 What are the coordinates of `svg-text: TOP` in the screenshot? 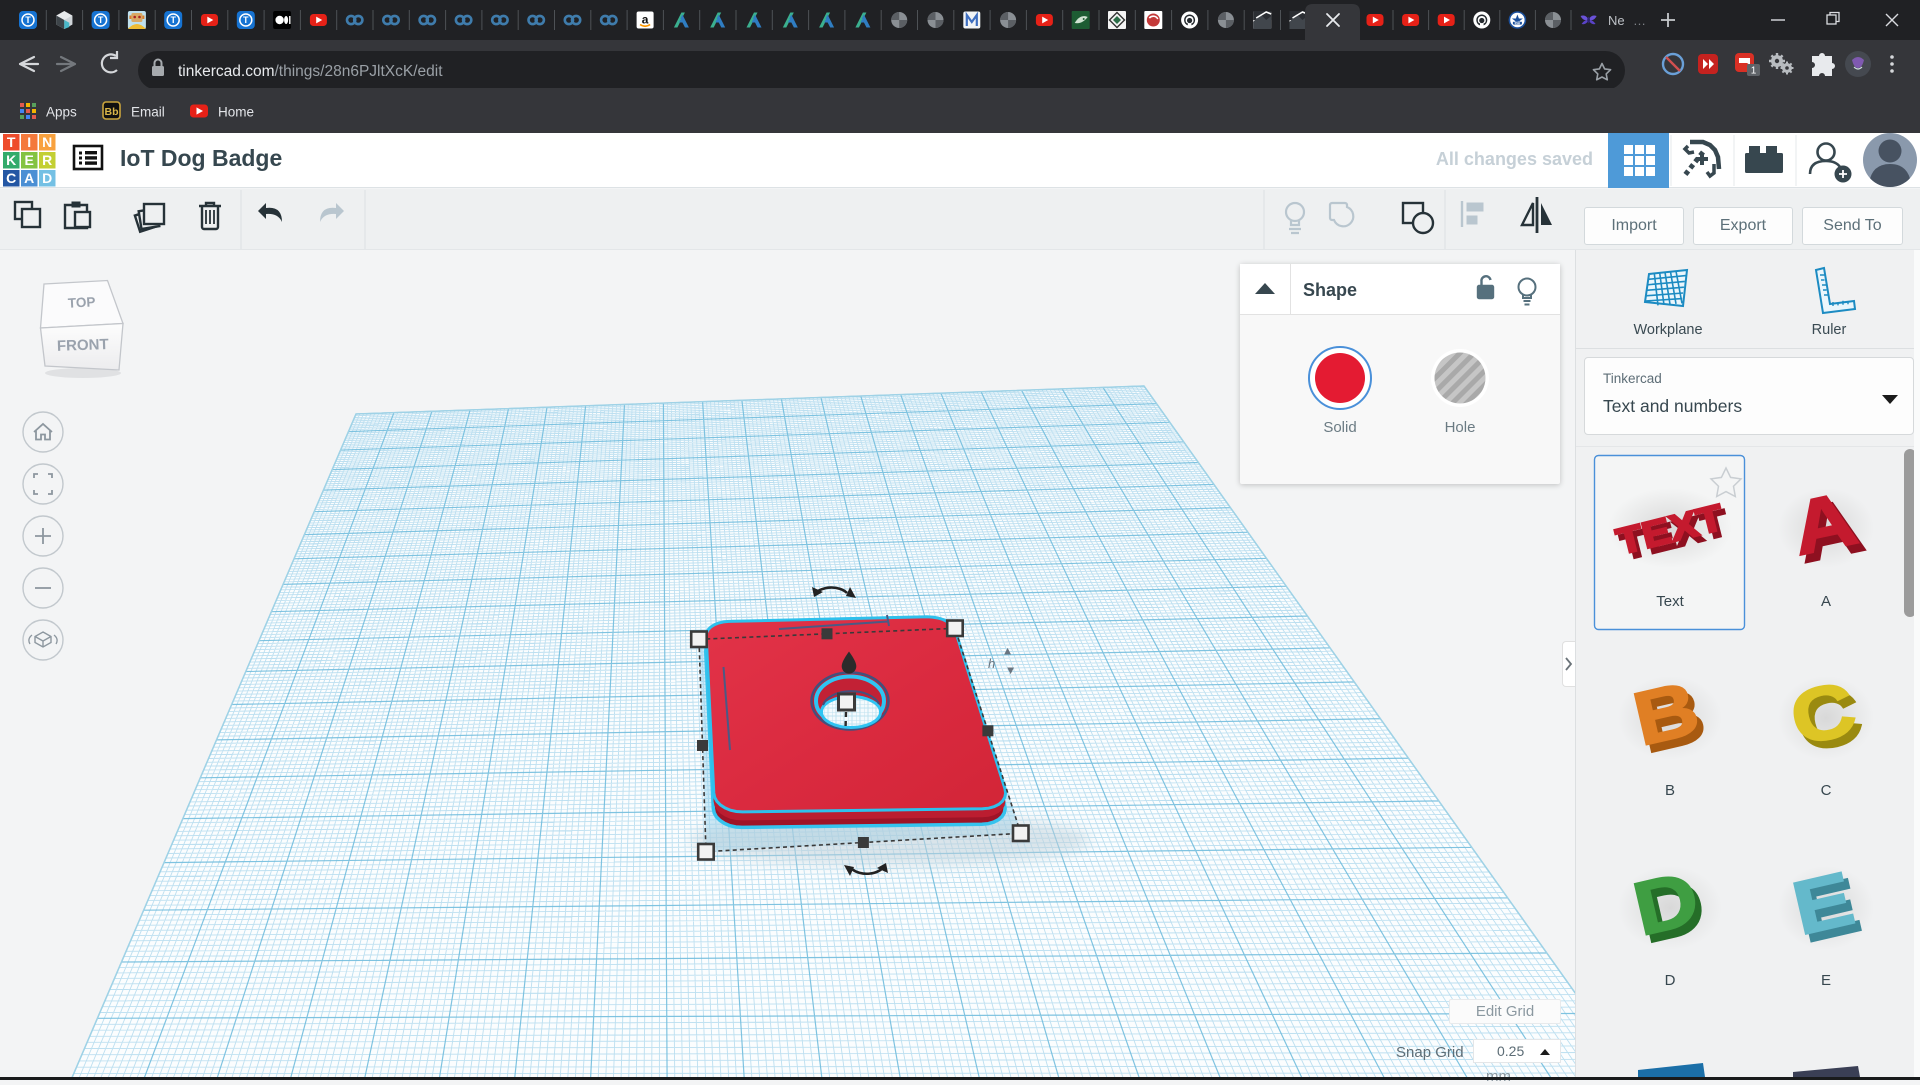 It's located at (81, 302).